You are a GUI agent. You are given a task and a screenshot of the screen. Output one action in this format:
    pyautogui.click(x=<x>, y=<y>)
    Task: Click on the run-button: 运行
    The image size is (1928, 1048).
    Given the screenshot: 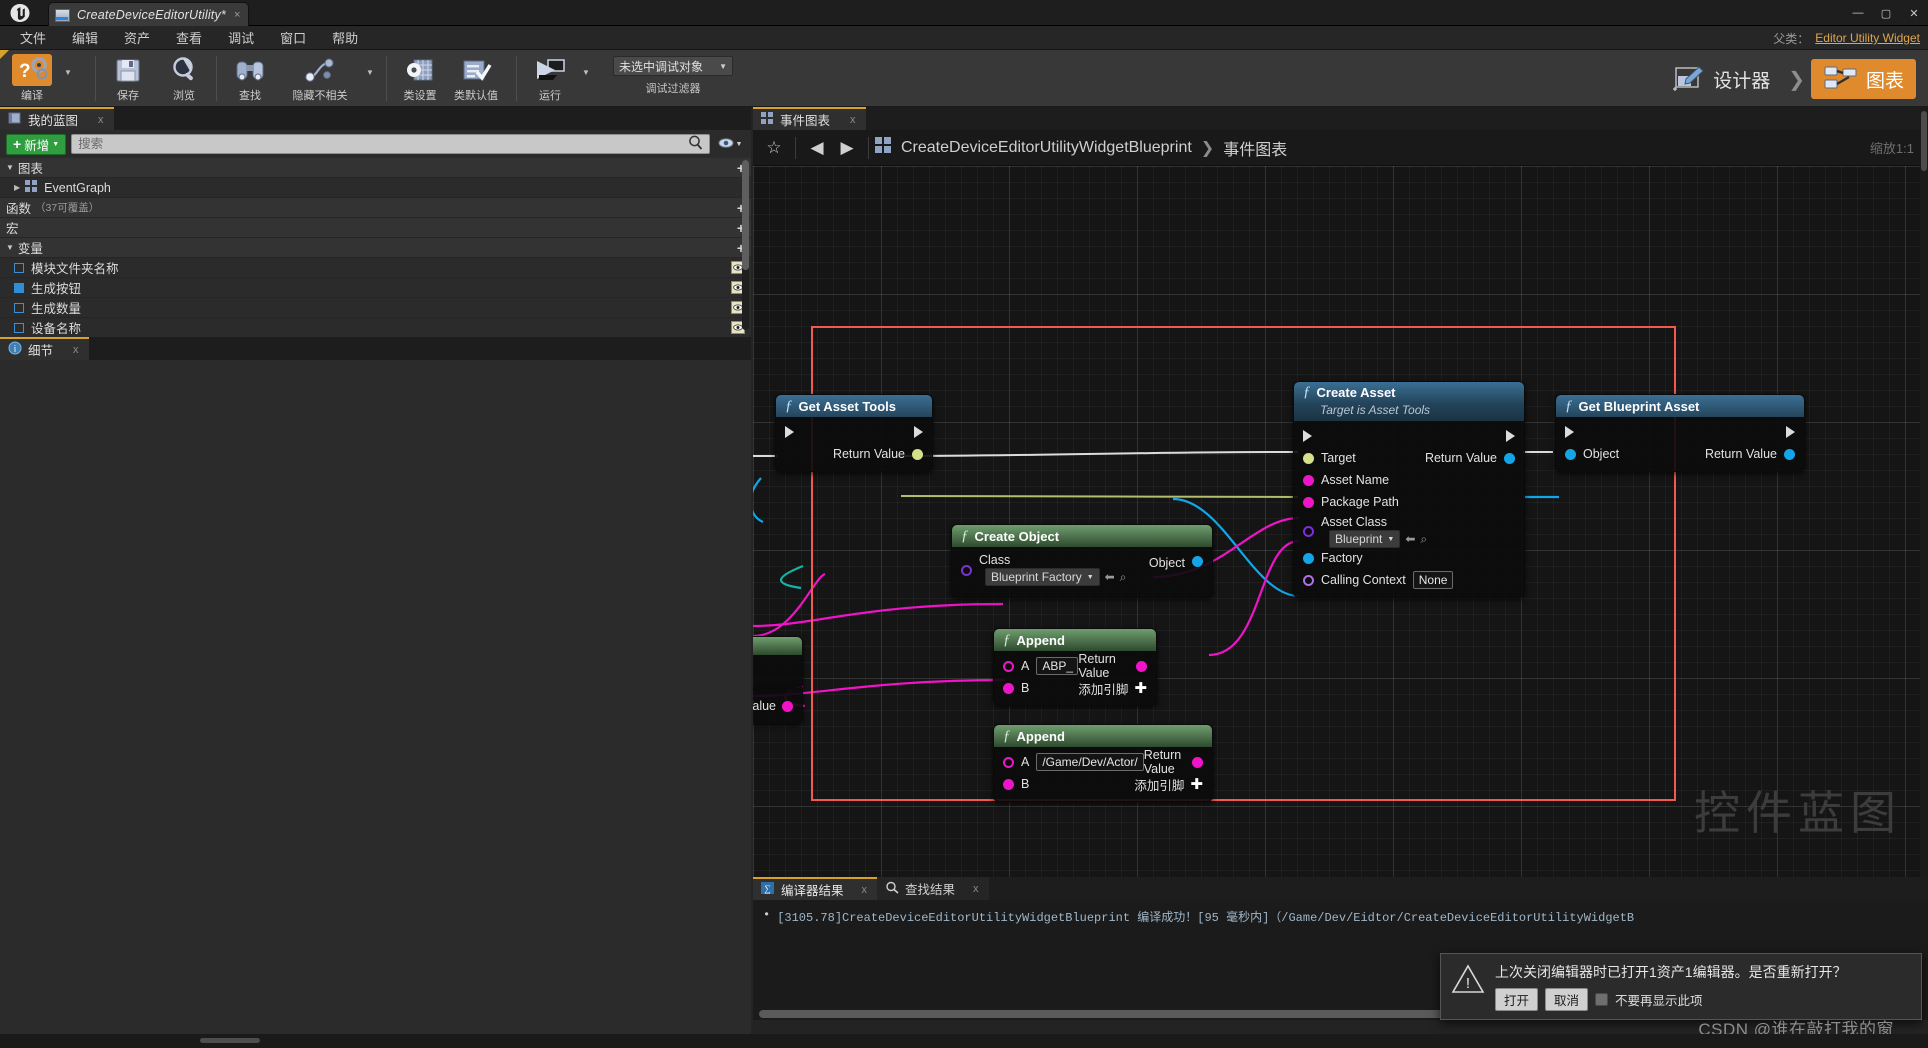 What is the action you would take?
    pyautogui.click(x=550, y=78)
    